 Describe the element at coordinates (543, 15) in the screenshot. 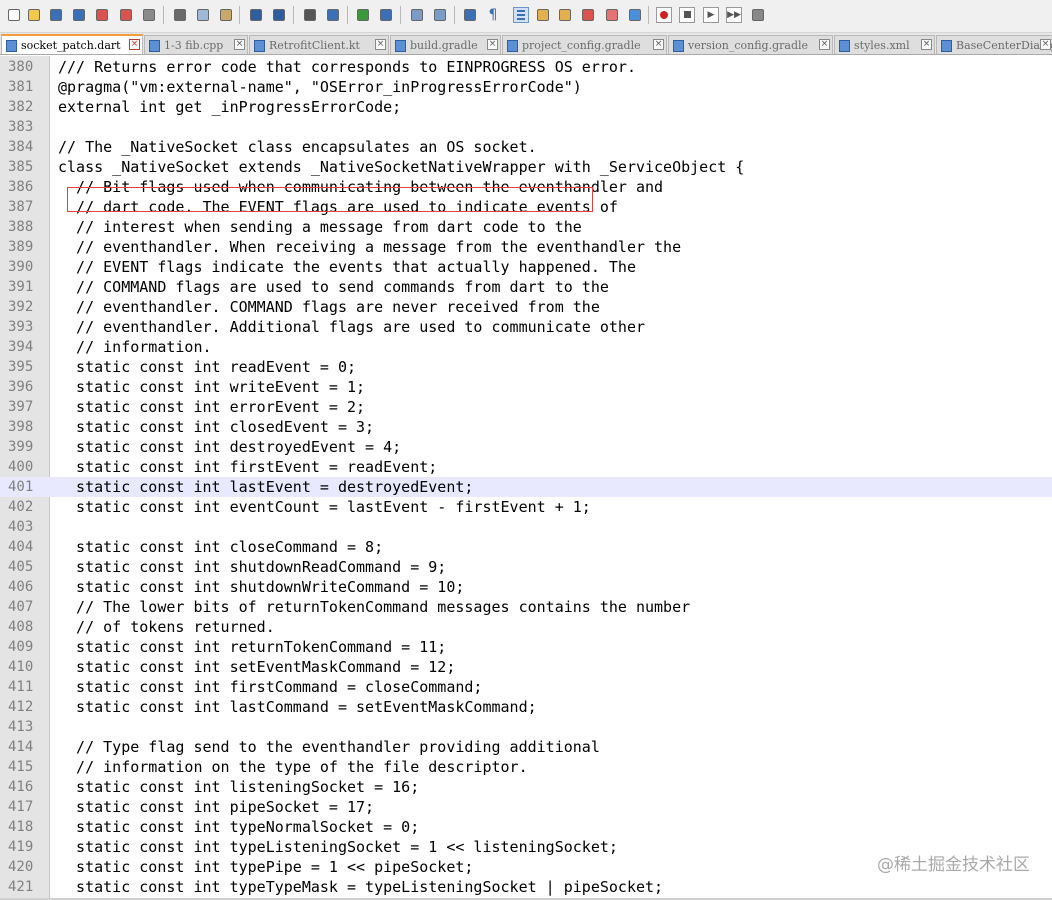

I see `udl-icon` at that location.